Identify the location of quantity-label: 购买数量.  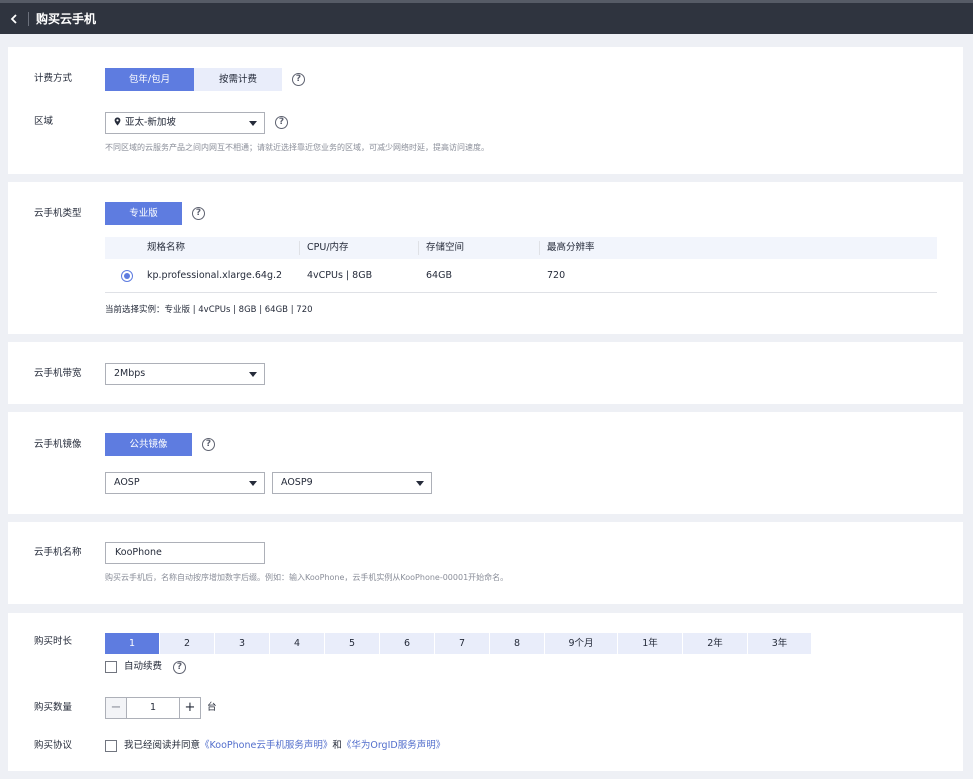
(53, 707).